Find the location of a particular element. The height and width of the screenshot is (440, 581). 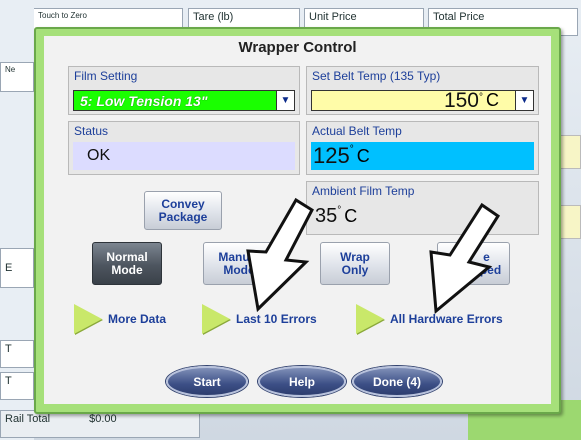

dialog-title: Wrapper Control is located at coordinates (297, 47).